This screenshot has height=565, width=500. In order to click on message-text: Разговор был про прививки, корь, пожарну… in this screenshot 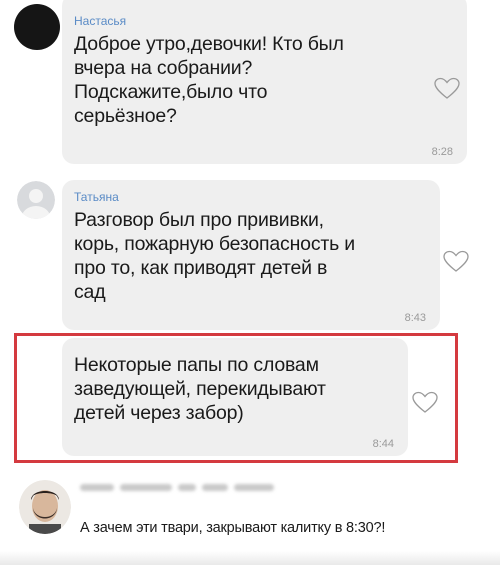, I will do `click(214, 256)`.